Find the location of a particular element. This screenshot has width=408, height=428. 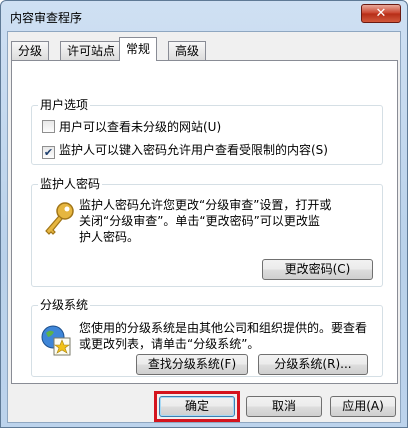

supervisor-override-checkbox: ✔ 监护人可以键入密码允许用户查看受限制的内容(S) is located at coordinates (185, 150).